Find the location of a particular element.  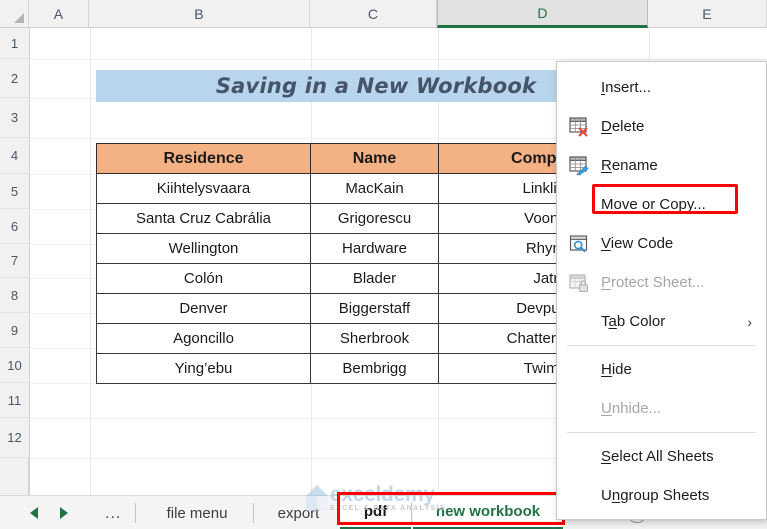

row-header-4: 4 is located at coordinates (14, 156).